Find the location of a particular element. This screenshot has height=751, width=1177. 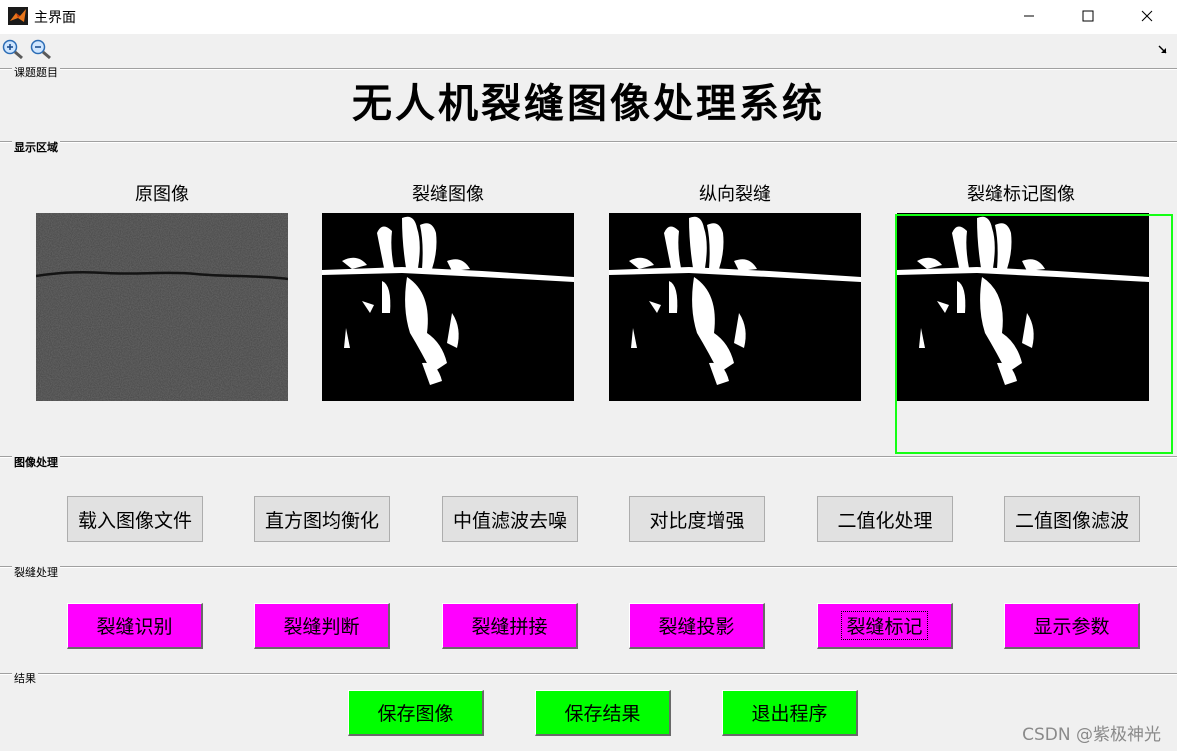

matlab-icon is located at coordinates (18, 16).